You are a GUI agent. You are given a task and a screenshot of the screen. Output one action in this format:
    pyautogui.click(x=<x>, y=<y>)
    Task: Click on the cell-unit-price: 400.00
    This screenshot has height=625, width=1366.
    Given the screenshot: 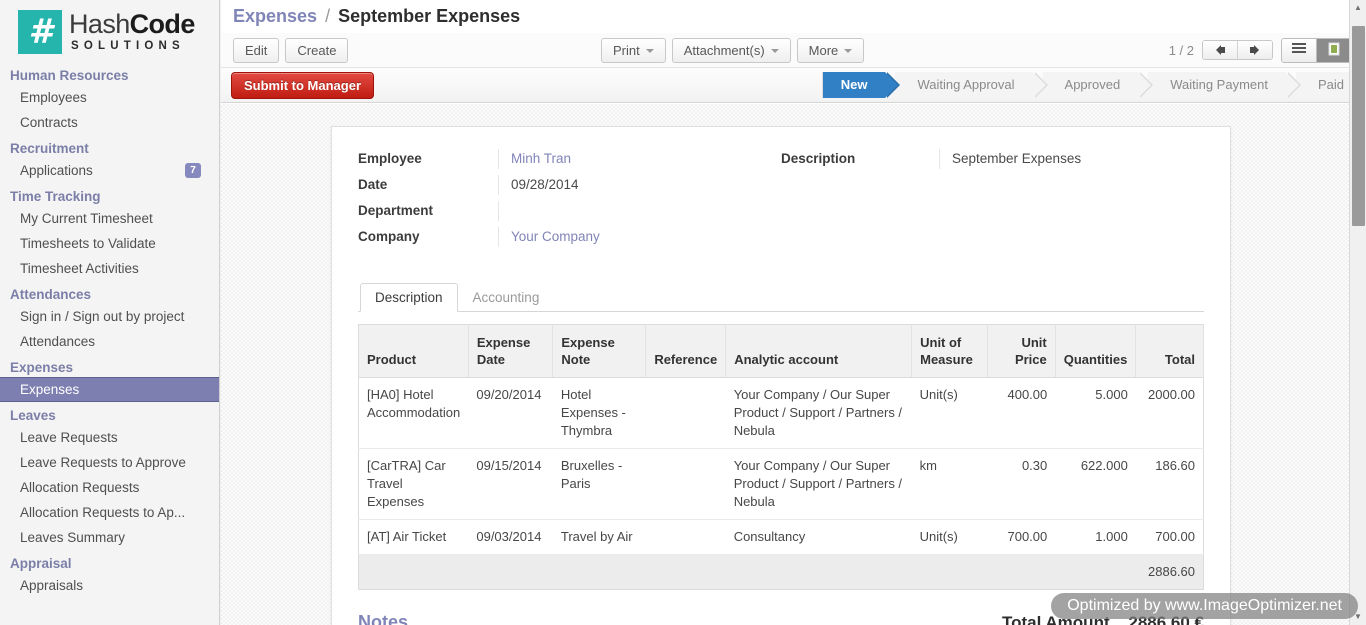 What is the action you would take?
    pyautogui.click(x=1021, y=413)
    